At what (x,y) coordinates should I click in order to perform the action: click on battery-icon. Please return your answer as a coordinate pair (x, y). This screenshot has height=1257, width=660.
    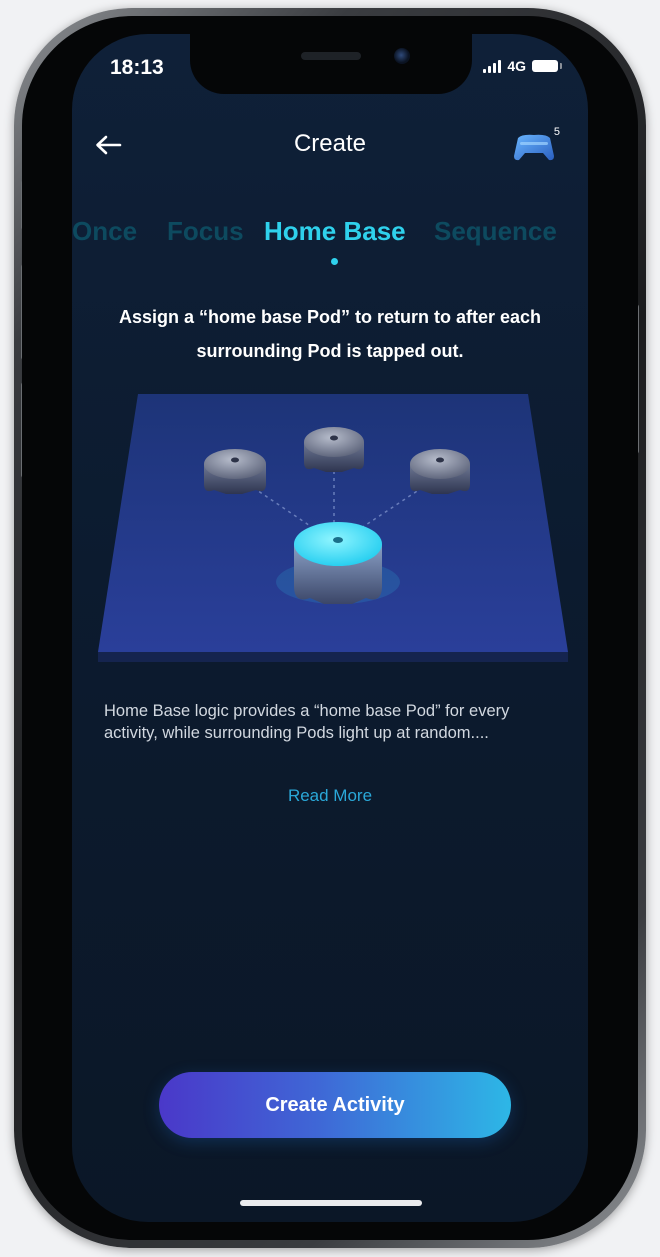
    Looking at the image, I should click on (547, 66).